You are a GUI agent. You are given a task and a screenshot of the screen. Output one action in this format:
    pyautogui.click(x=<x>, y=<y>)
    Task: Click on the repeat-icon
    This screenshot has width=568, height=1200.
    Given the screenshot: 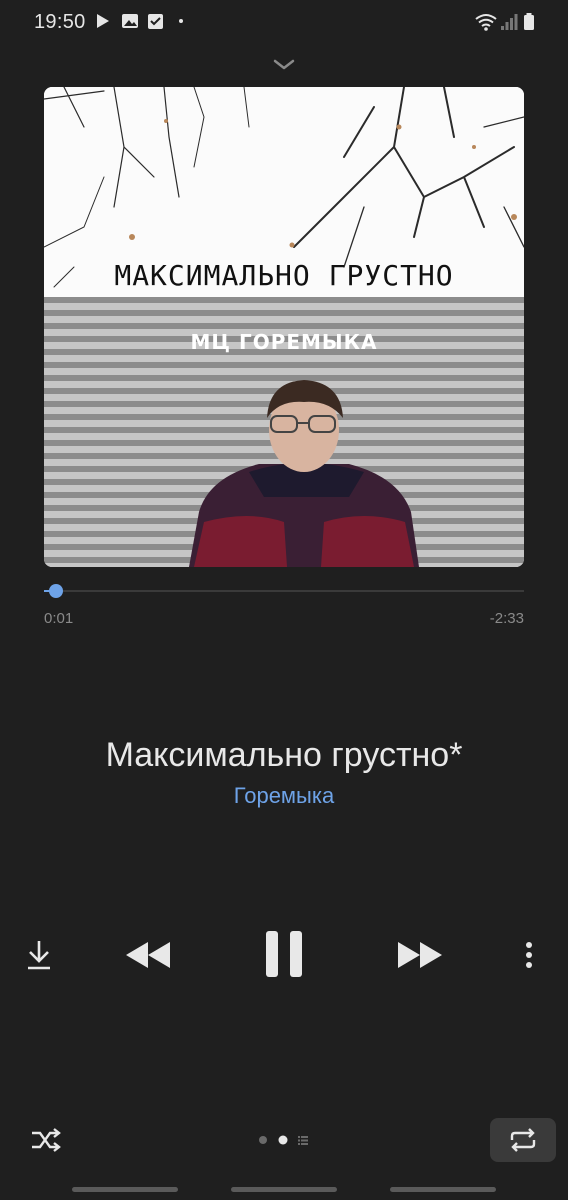 What is the action you would take?
    pyautogui.click(x=523, y=1140)
    